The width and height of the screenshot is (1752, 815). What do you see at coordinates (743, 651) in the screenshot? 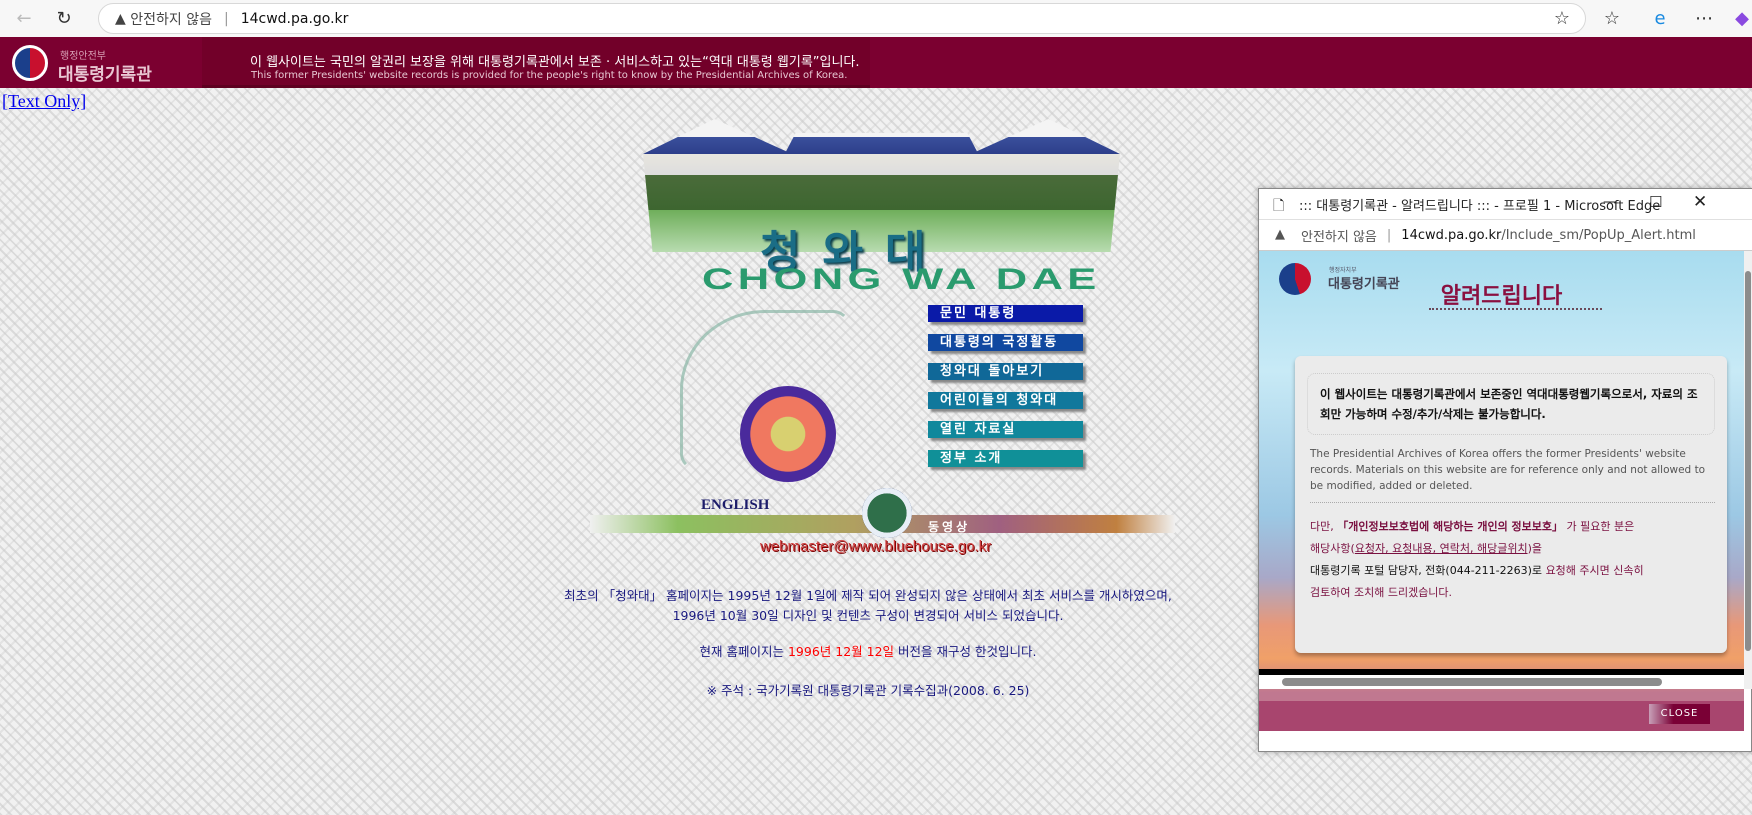
I see `version-pre: 현재 홈페이지는` at bounding box center [743, 651].